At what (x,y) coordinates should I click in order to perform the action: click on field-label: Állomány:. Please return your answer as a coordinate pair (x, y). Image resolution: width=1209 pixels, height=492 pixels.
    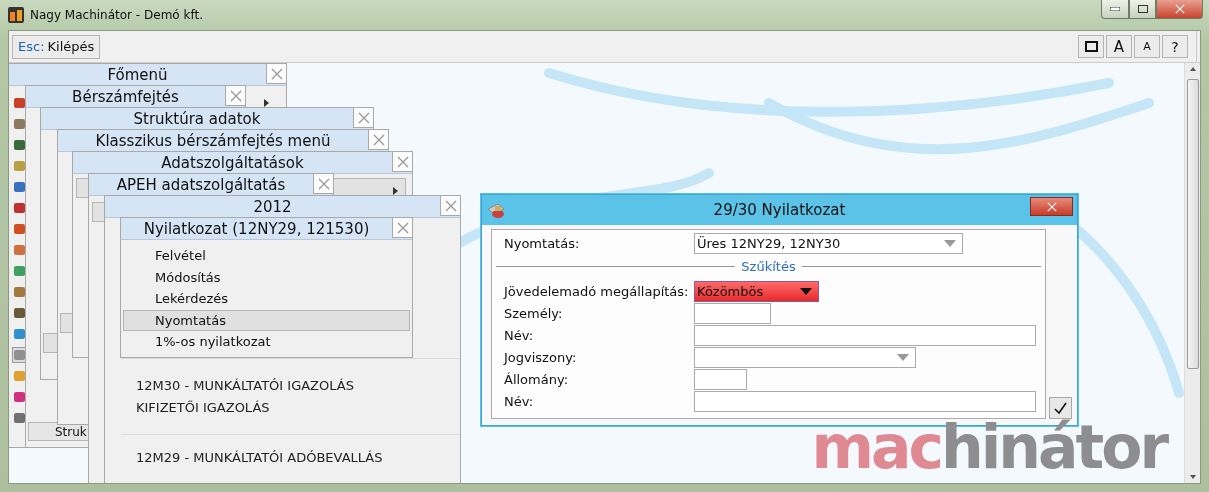
    Looking at the image, I should click on (537, 379).